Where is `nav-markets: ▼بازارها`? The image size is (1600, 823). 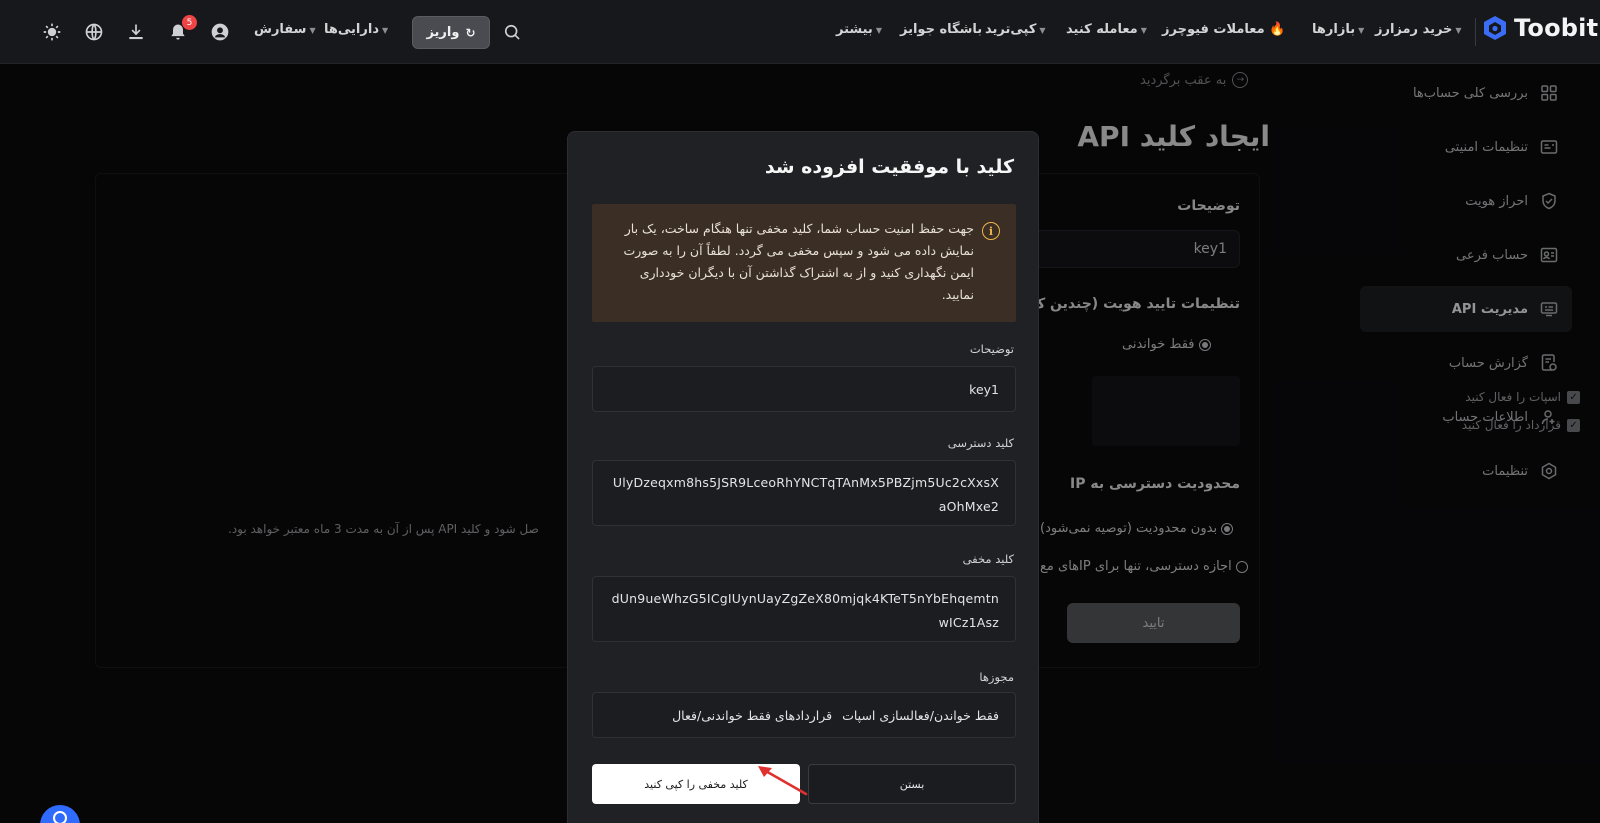
nav-markets: ▼بازارها is located at coordinates (1338, 29).